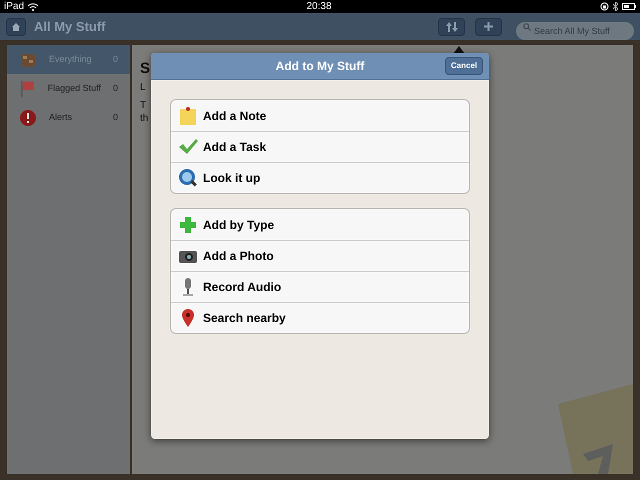 This screenshot has width=640, height=480. Describe the element at coordinates (319, 7) in the screenshot. I see `status-time: 20:38` at that location.